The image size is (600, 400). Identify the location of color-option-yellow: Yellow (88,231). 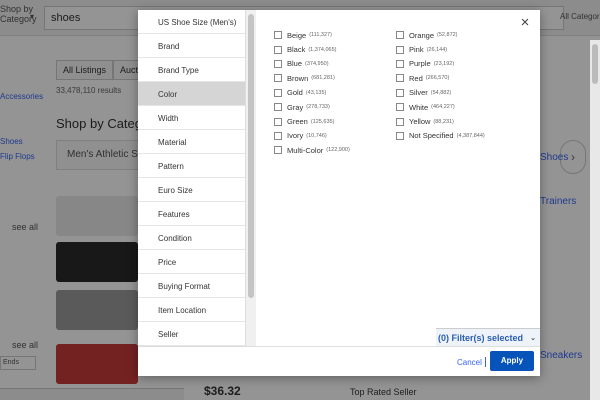
(456, 121).